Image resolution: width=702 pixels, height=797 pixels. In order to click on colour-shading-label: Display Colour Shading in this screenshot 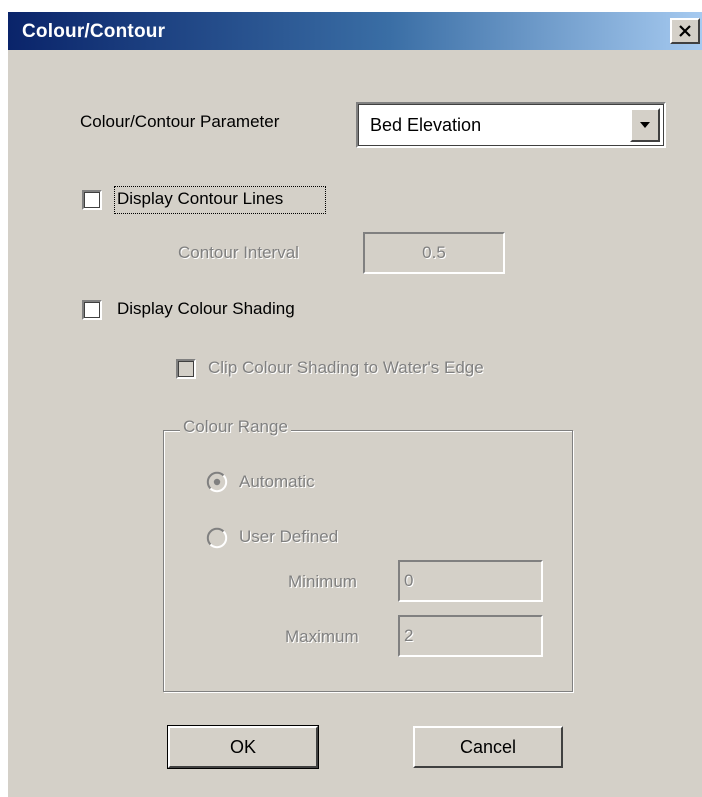, I will do `click(206, 309)`.